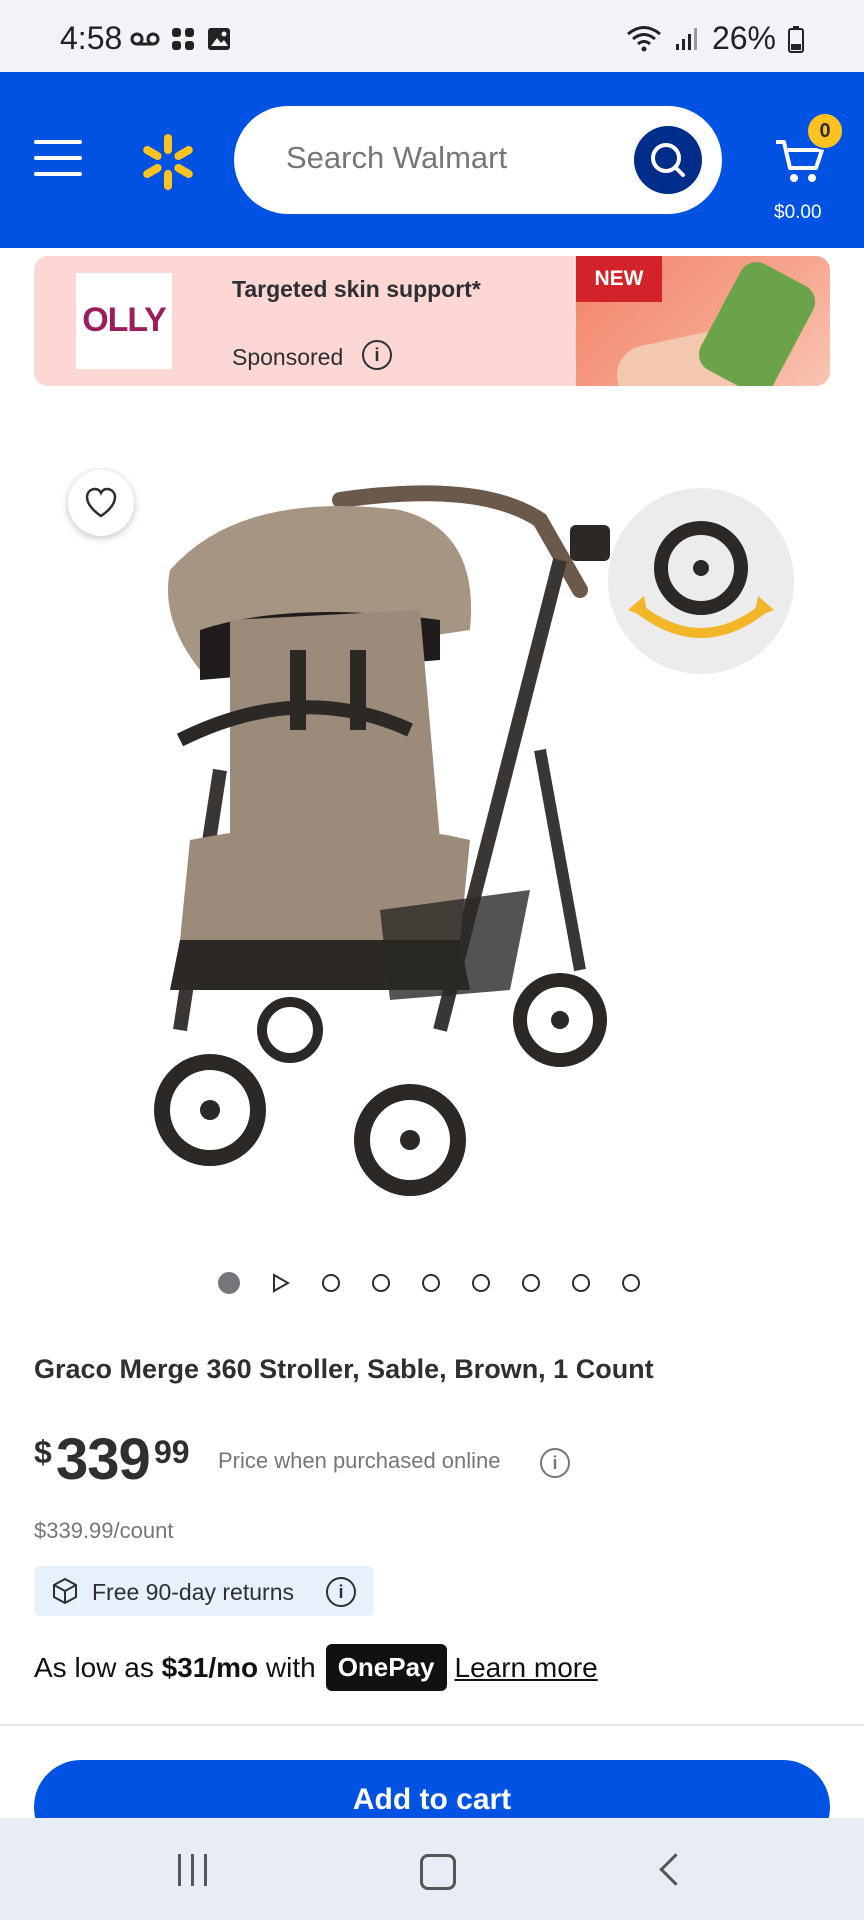 This screenshot has height=1920, width=864. I want to click on ad-product-image: NEW, so click(703, 321).